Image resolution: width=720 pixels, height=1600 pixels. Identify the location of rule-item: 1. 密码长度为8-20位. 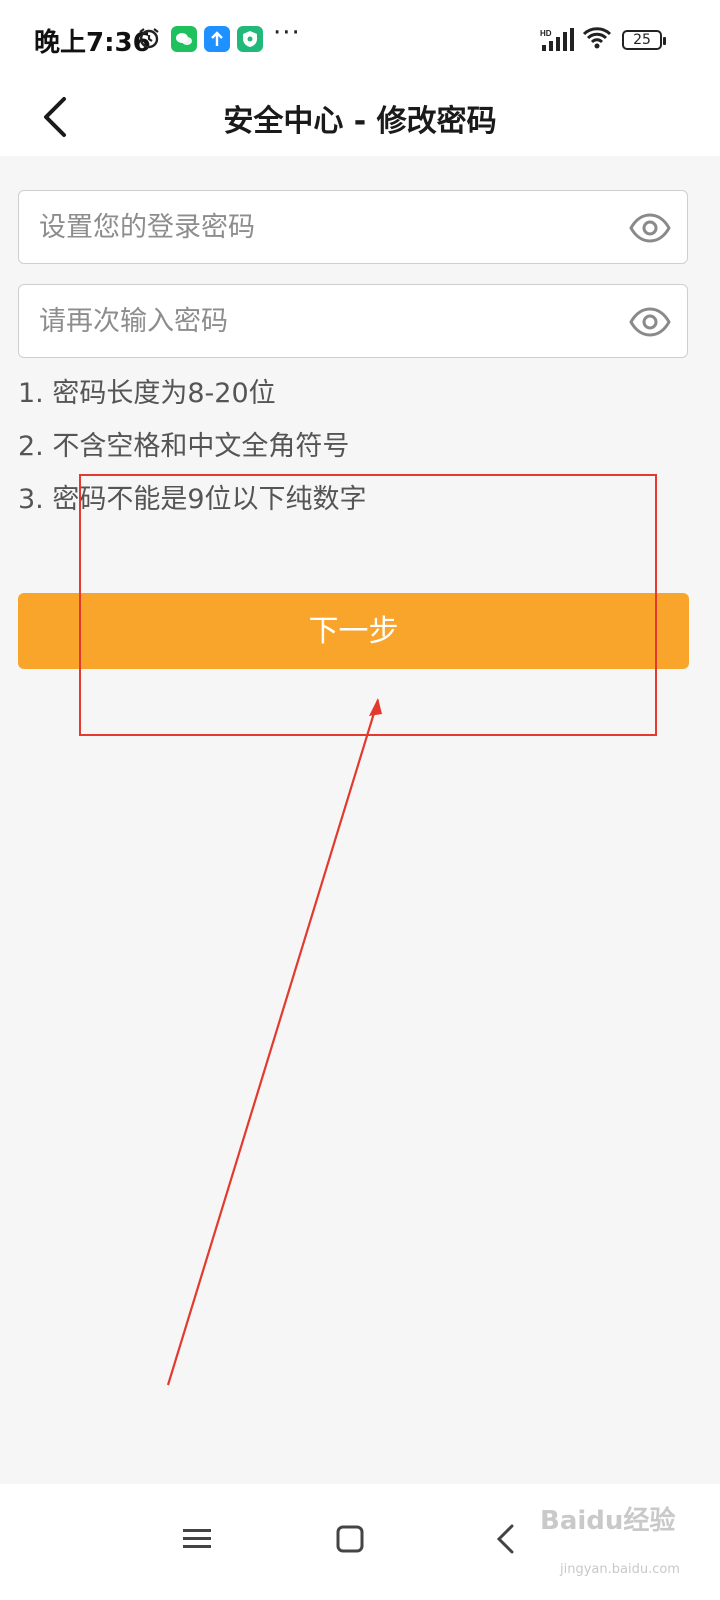
(147, 393).